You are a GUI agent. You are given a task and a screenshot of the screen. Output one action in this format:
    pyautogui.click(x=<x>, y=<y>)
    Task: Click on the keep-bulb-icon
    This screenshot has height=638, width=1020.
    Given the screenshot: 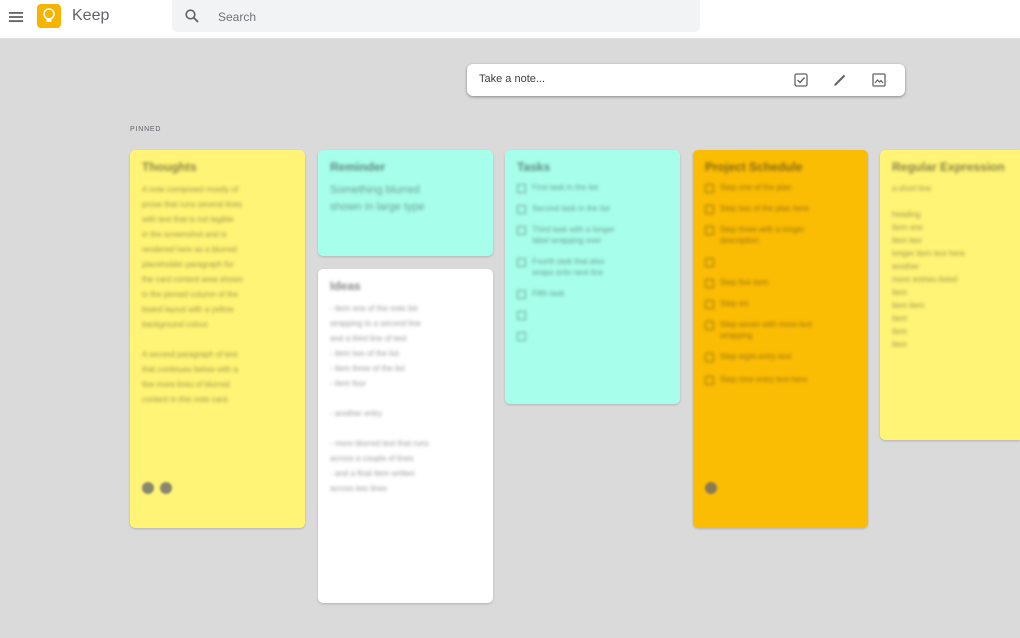 What is the action you would take?
    pyautogui.click(x=49, y=16)
    